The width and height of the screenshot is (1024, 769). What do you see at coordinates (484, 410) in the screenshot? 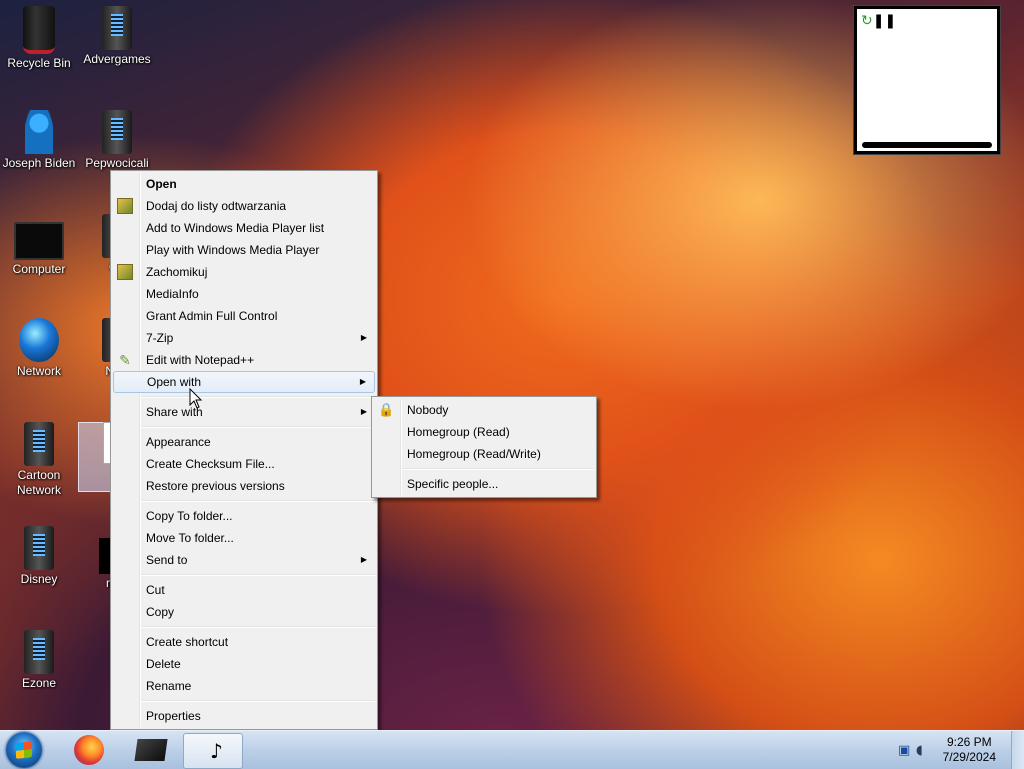
I see `submenu-item-nobody: 🔒 Nobody` at bounding box center [484, 410].